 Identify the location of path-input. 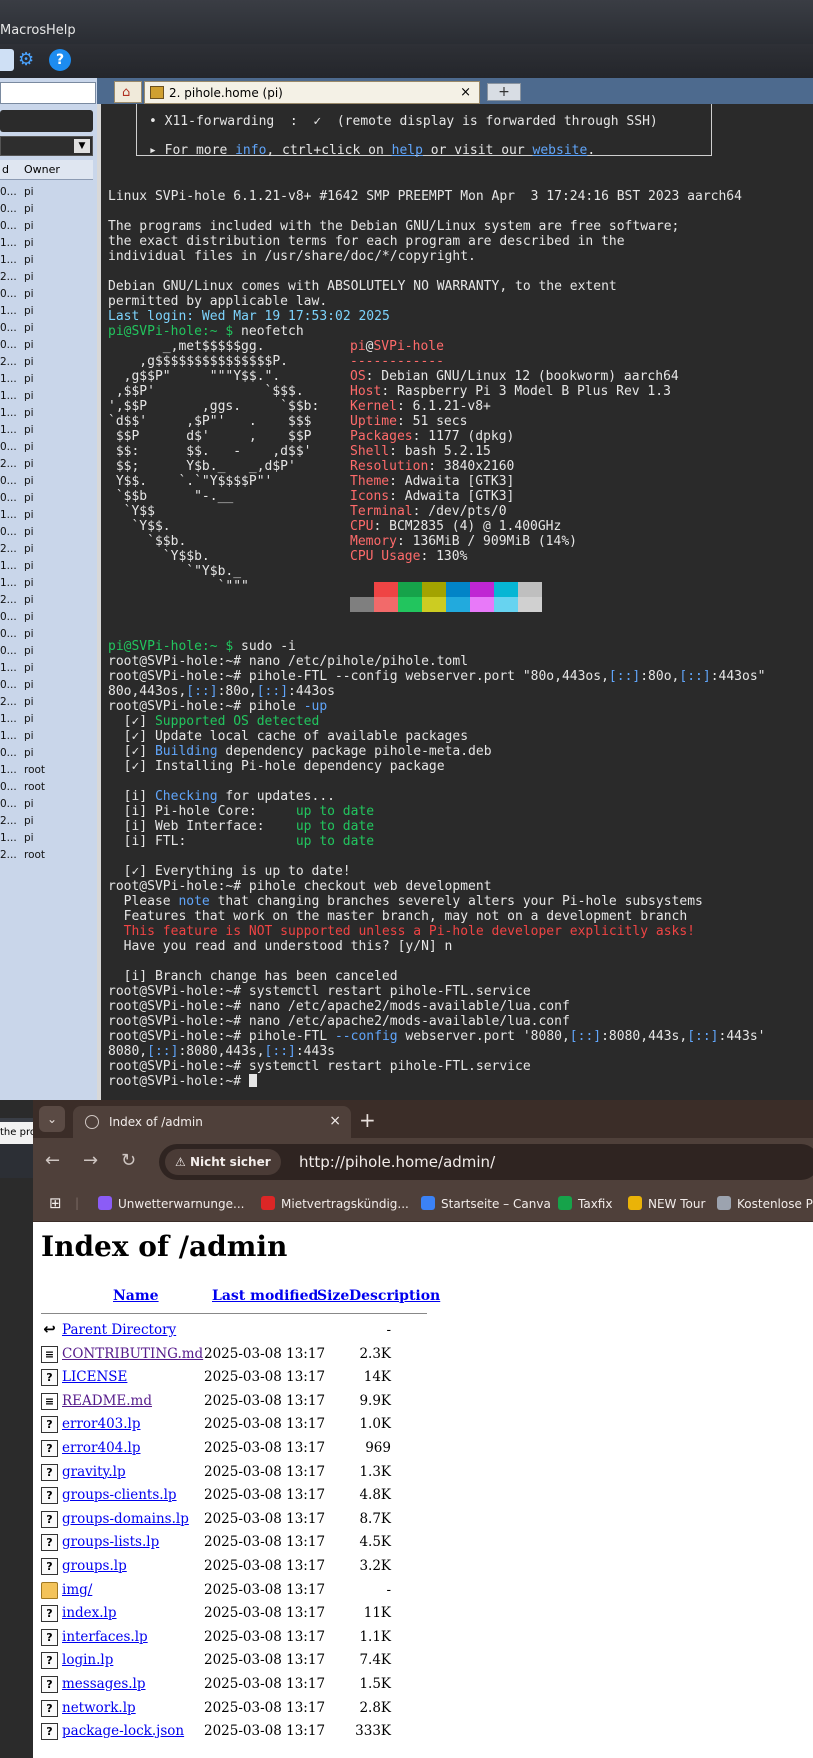
(48, 93).